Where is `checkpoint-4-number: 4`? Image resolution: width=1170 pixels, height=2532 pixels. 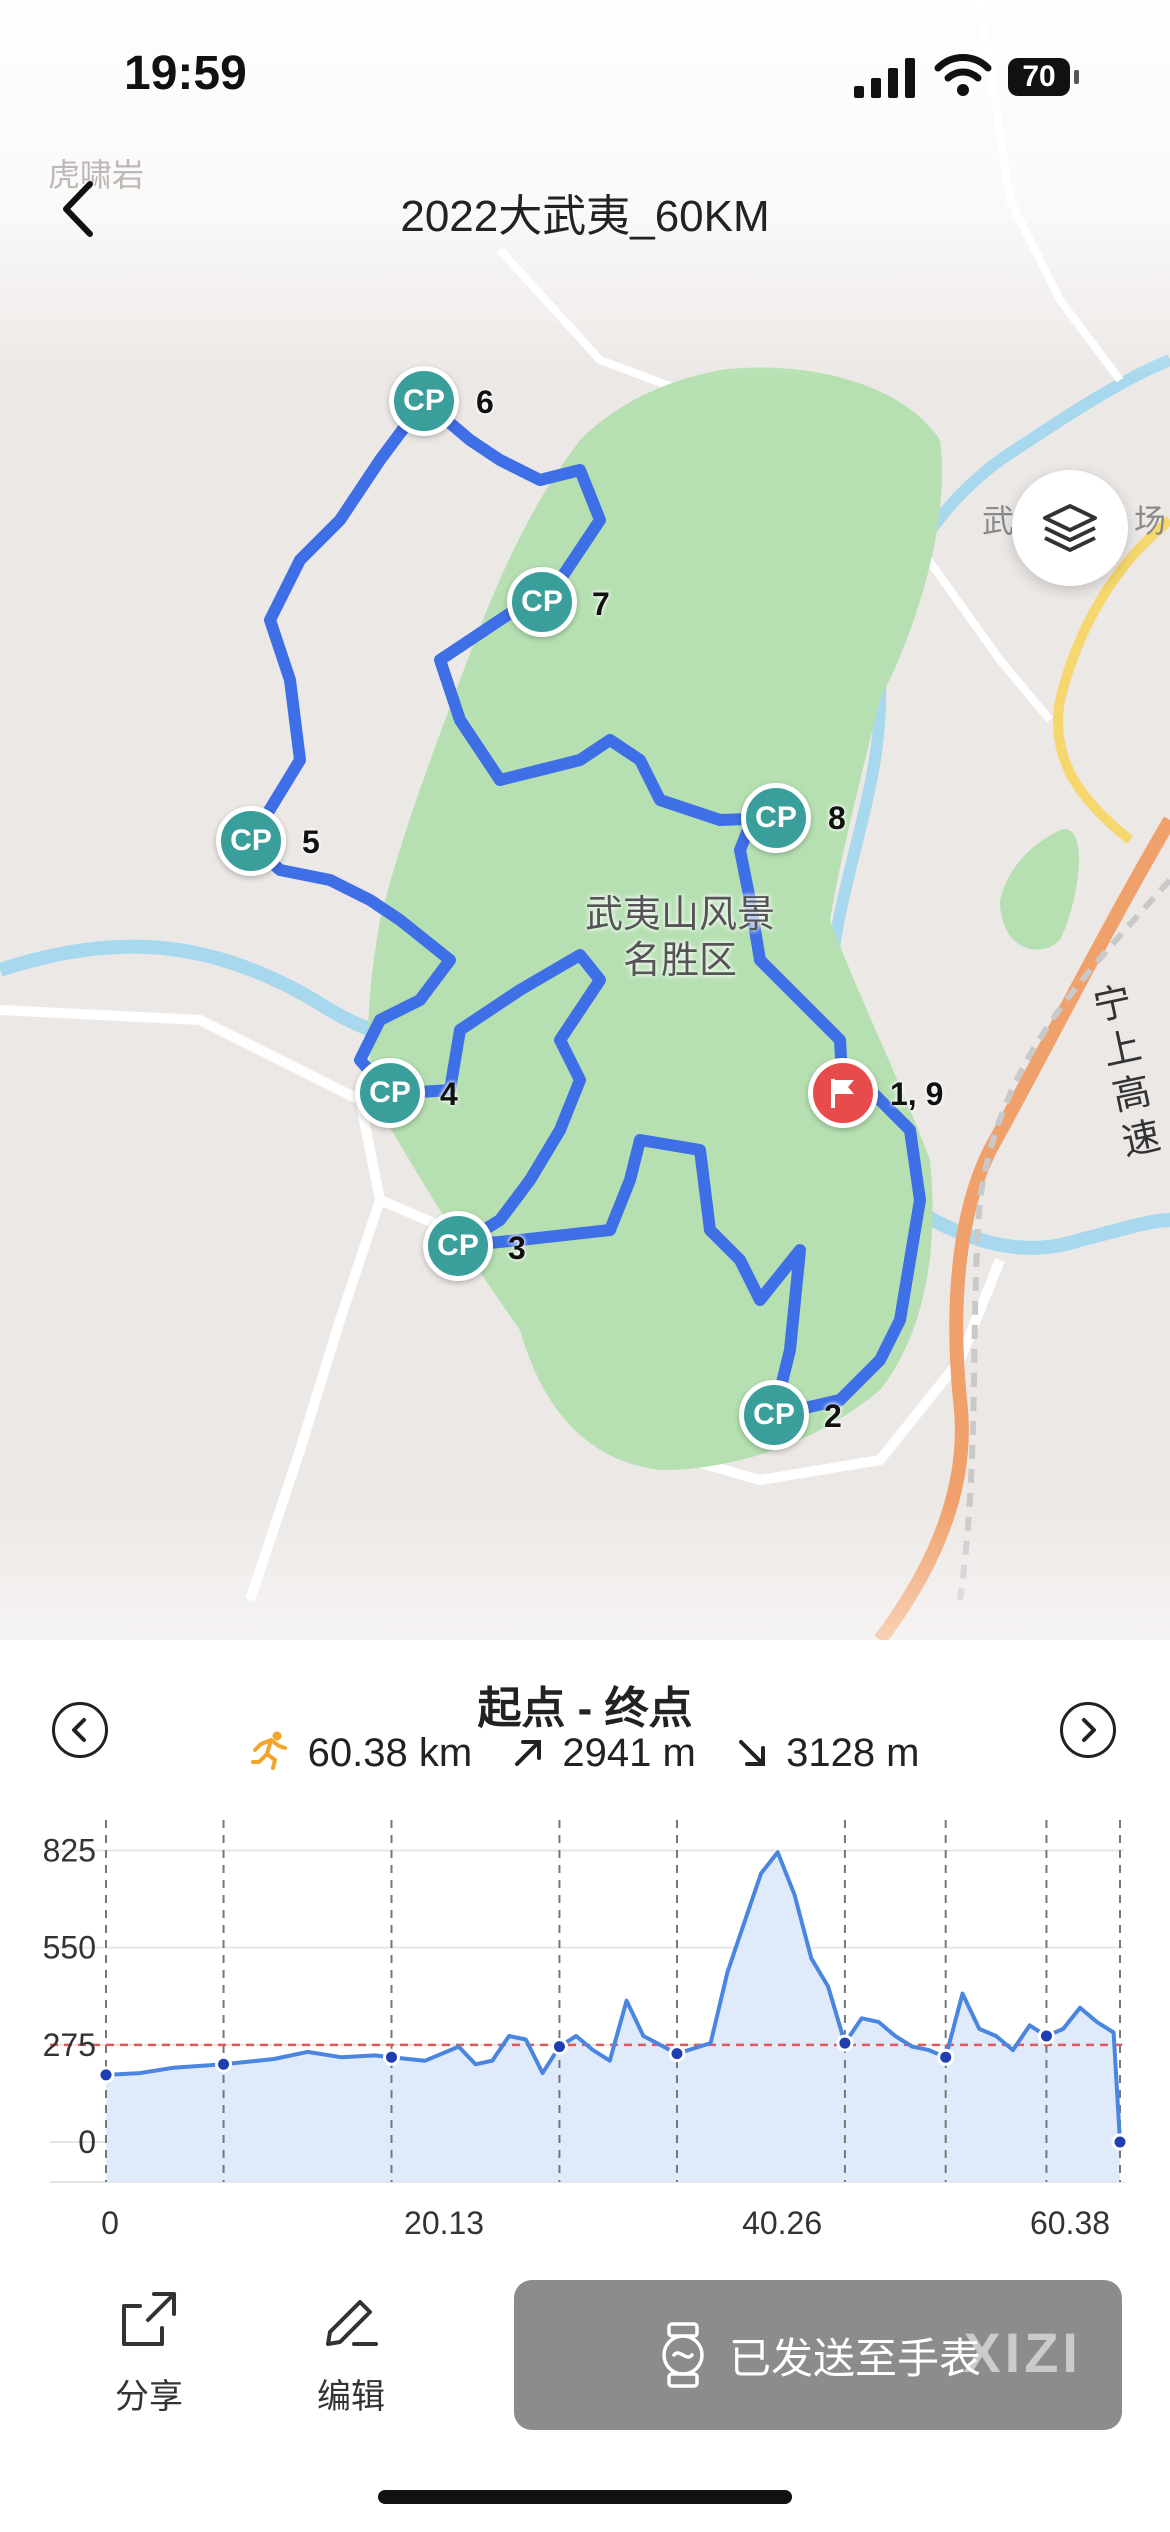 checkpoint-4-number: 4 is located at coordinates (449, 1094).